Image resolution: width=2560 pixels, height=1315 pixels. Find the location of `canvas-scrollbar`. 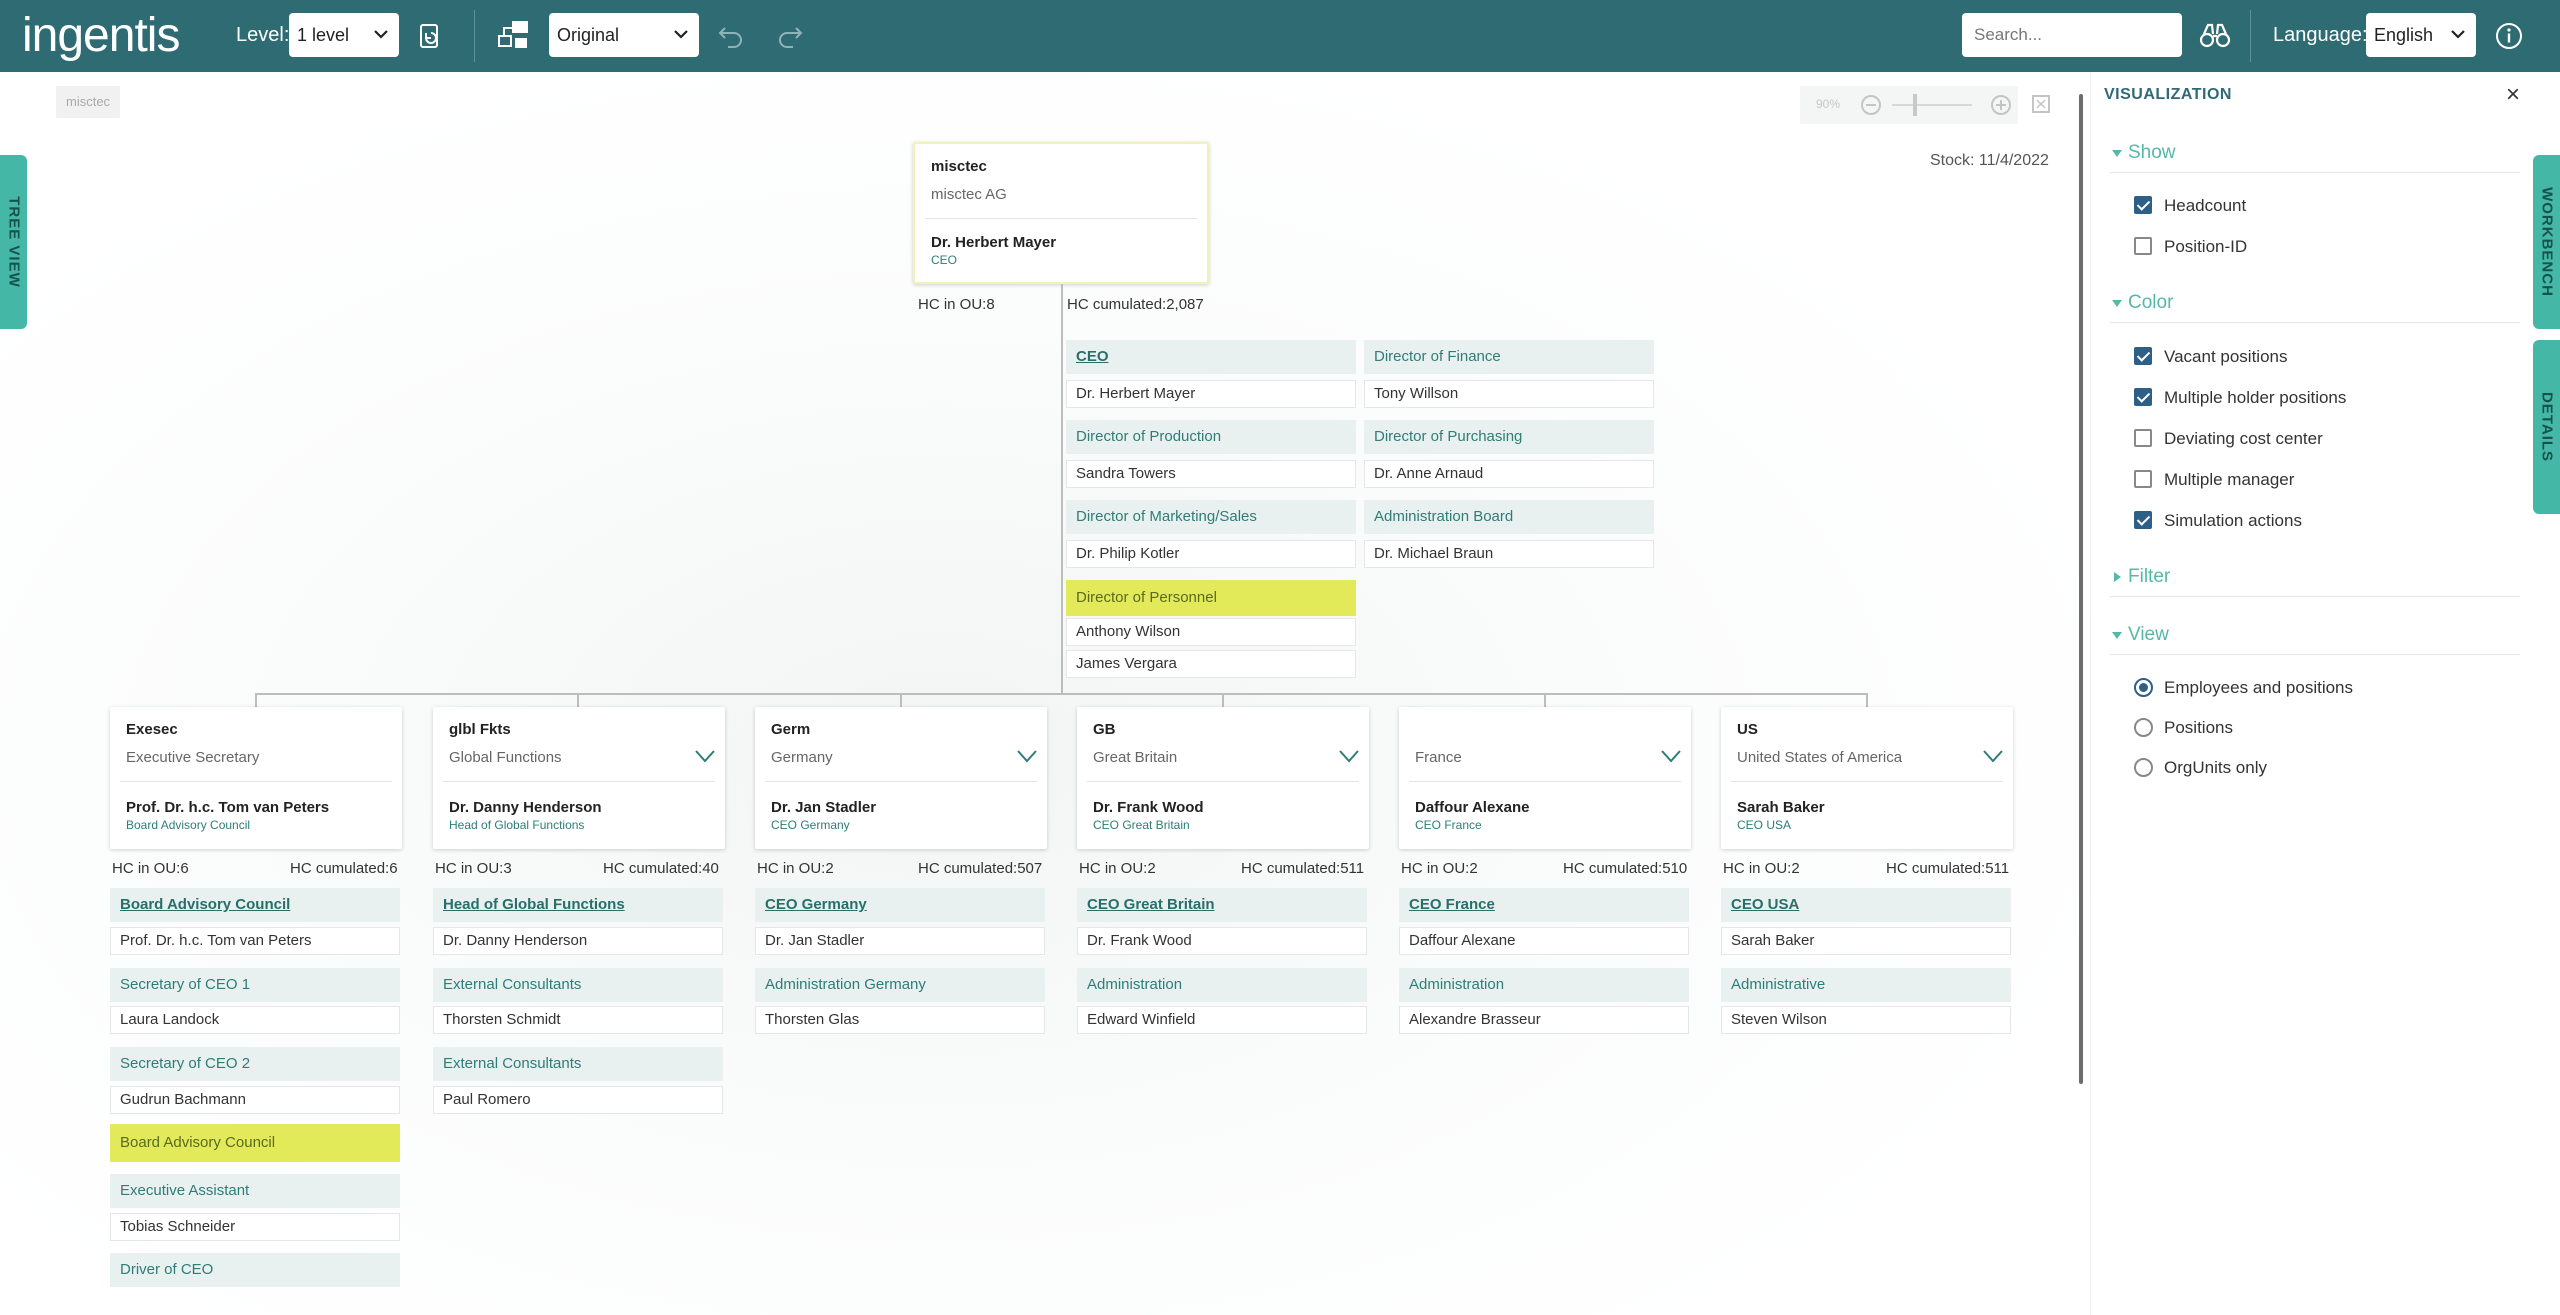

canvas-scrollbar is located at coordinates (2081, 589).